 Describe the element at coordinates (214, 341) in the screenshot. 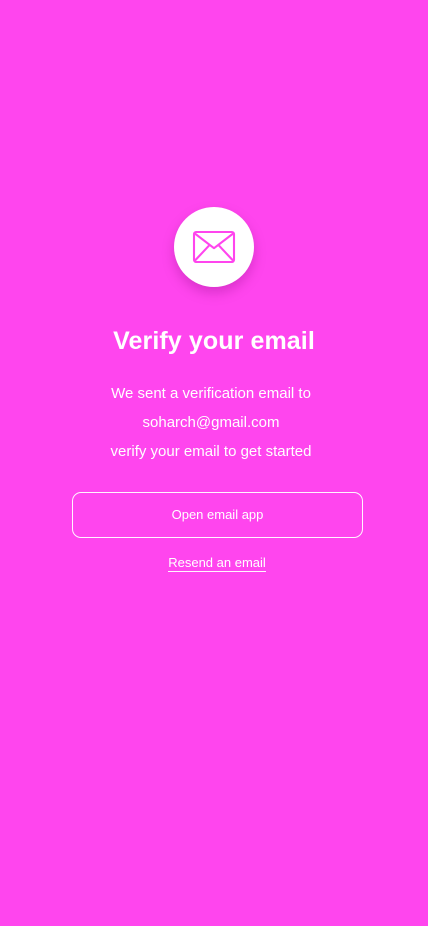

I see `page-title: Verify your email` at that location.